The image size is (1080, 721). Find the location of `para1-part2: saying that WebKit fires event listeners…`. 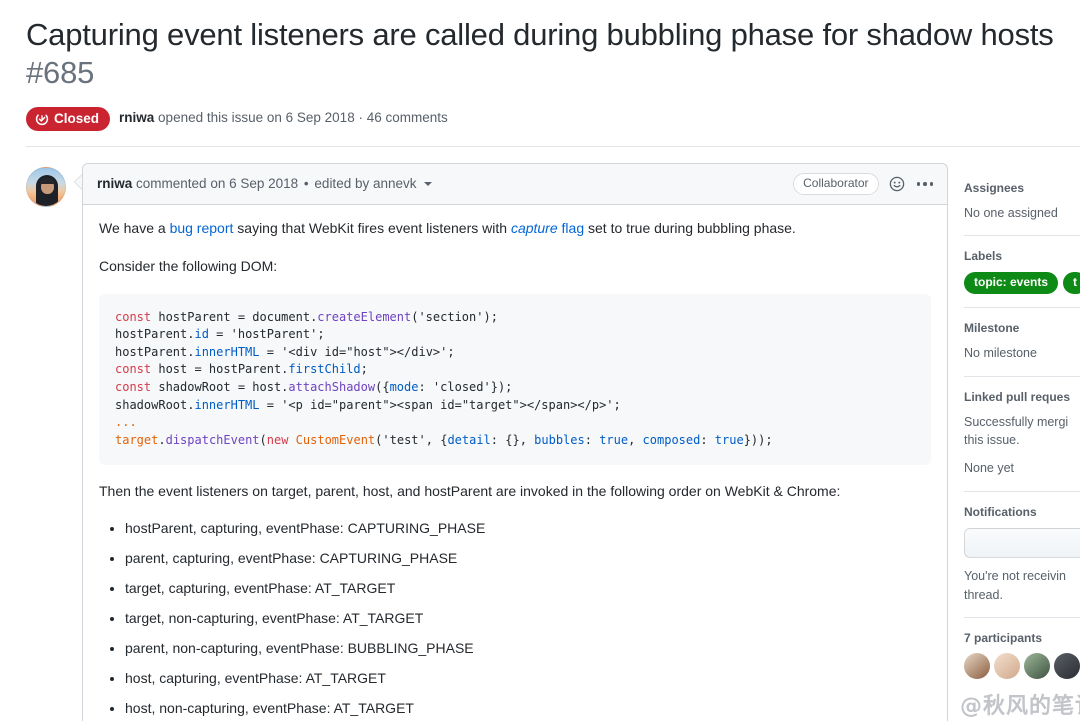

para1-part2: saying that WebKit fires event listeners… is located at coordinates (372, 228).